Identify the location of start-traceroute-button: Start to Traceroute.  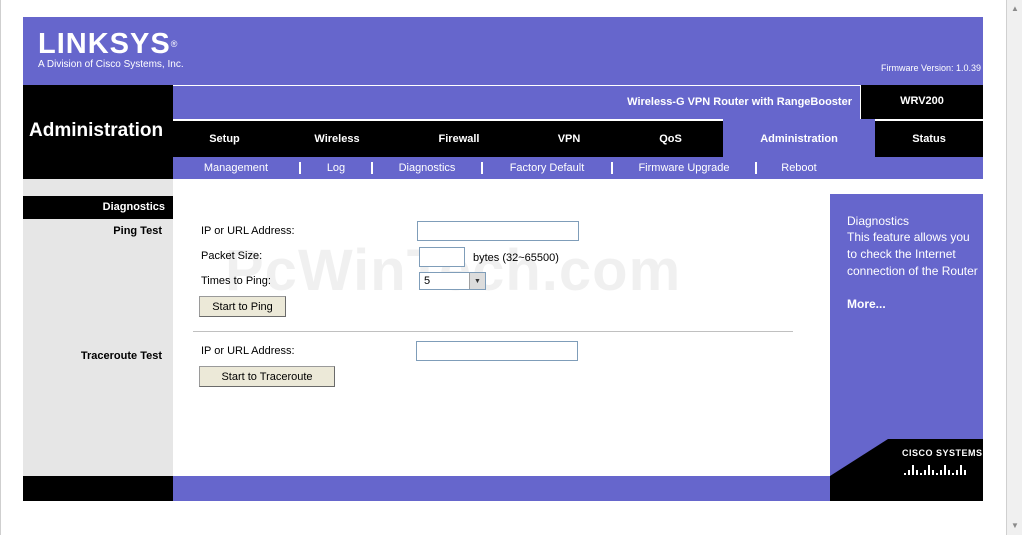
(267, 376).